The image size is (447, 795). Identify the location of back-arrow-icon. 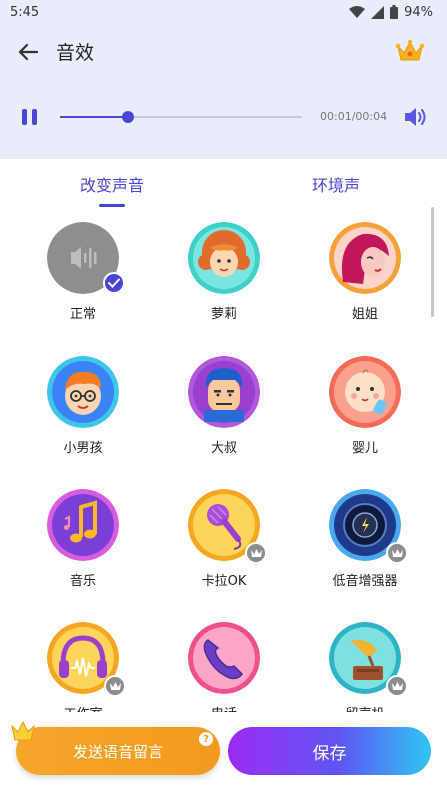
(28, 52).